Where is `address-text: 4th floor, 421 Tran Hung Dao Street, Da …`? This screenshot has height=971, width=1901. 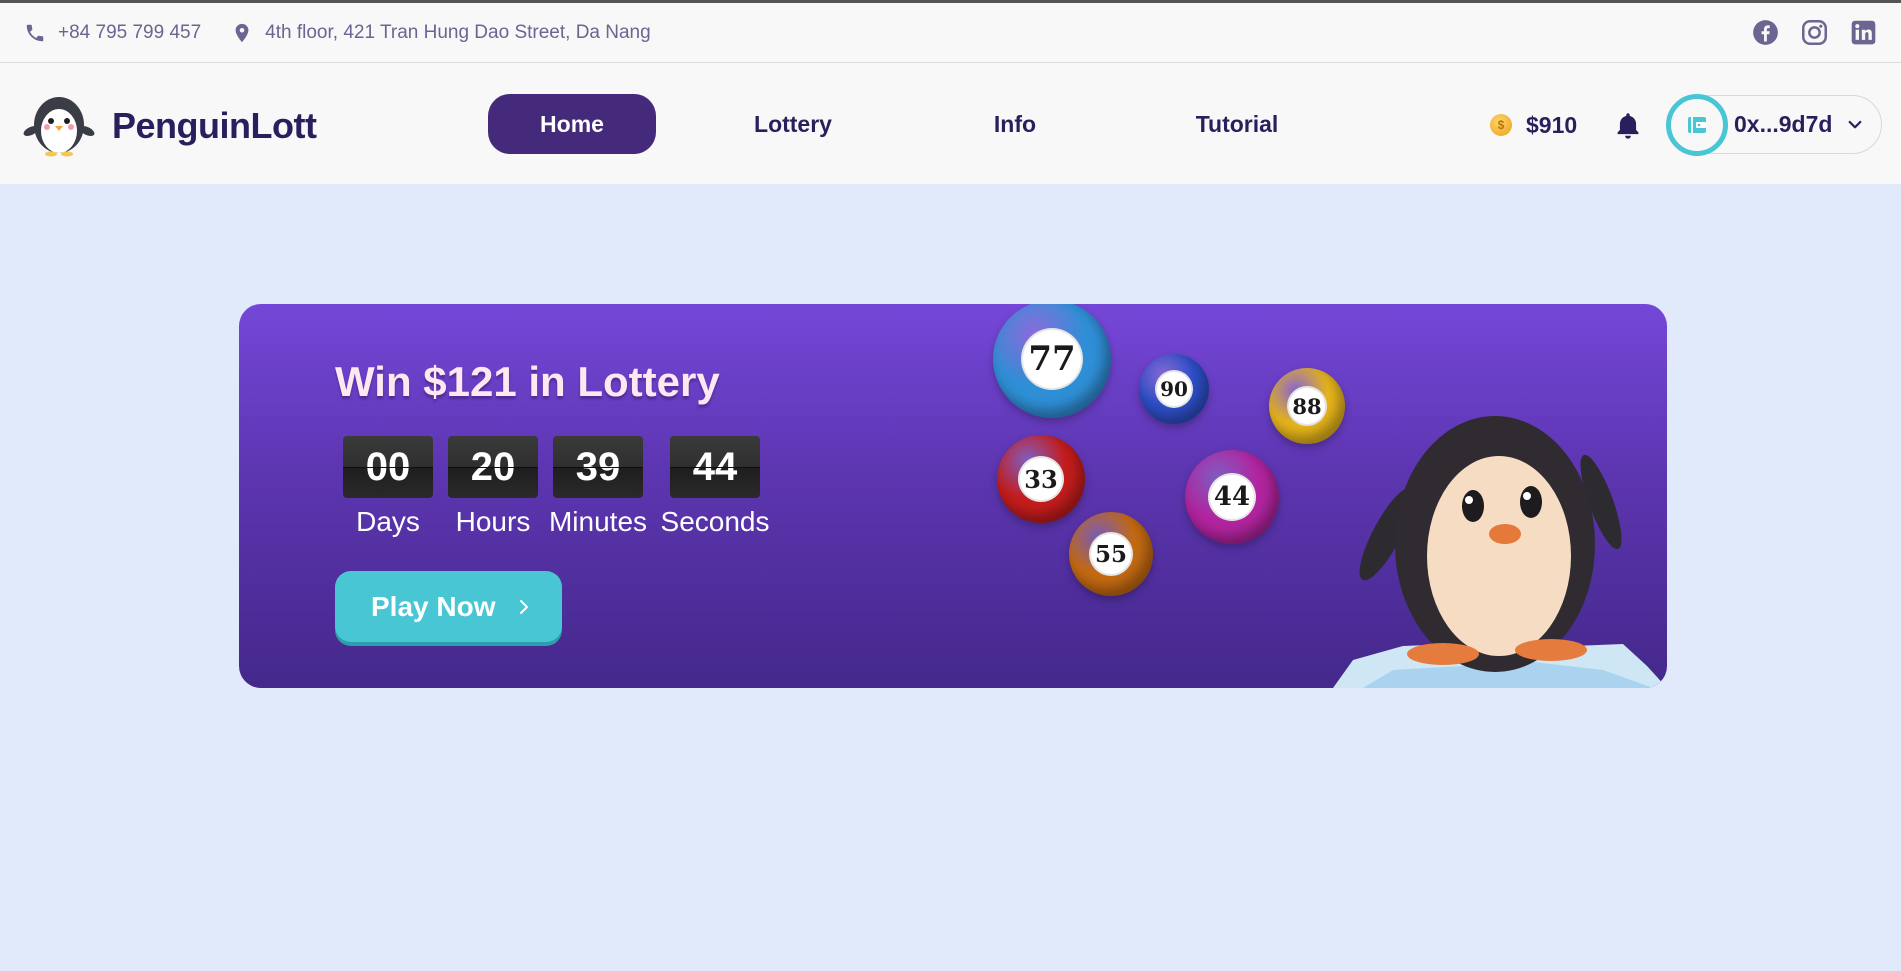 address-text: 4th floor, 421 Tran Hung Dao Street, Da … is located at coordinates (458, 32).